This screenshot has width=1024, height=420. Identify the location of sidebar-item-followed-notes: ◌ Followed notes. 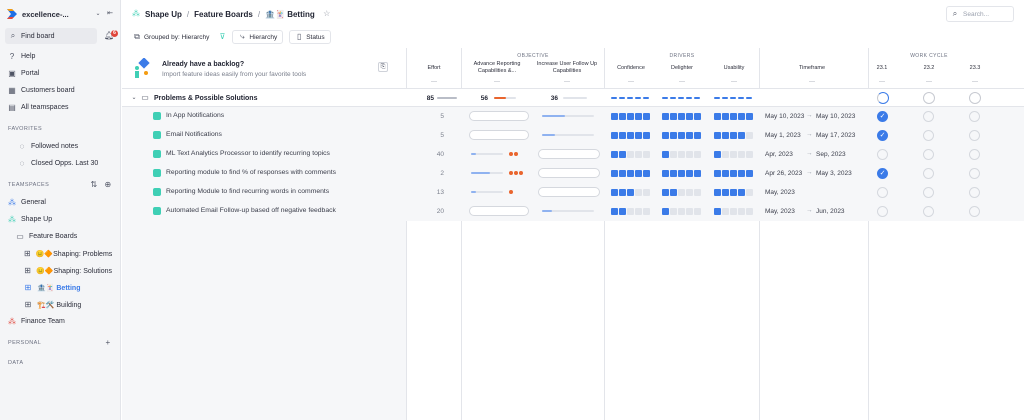
(60, 146).